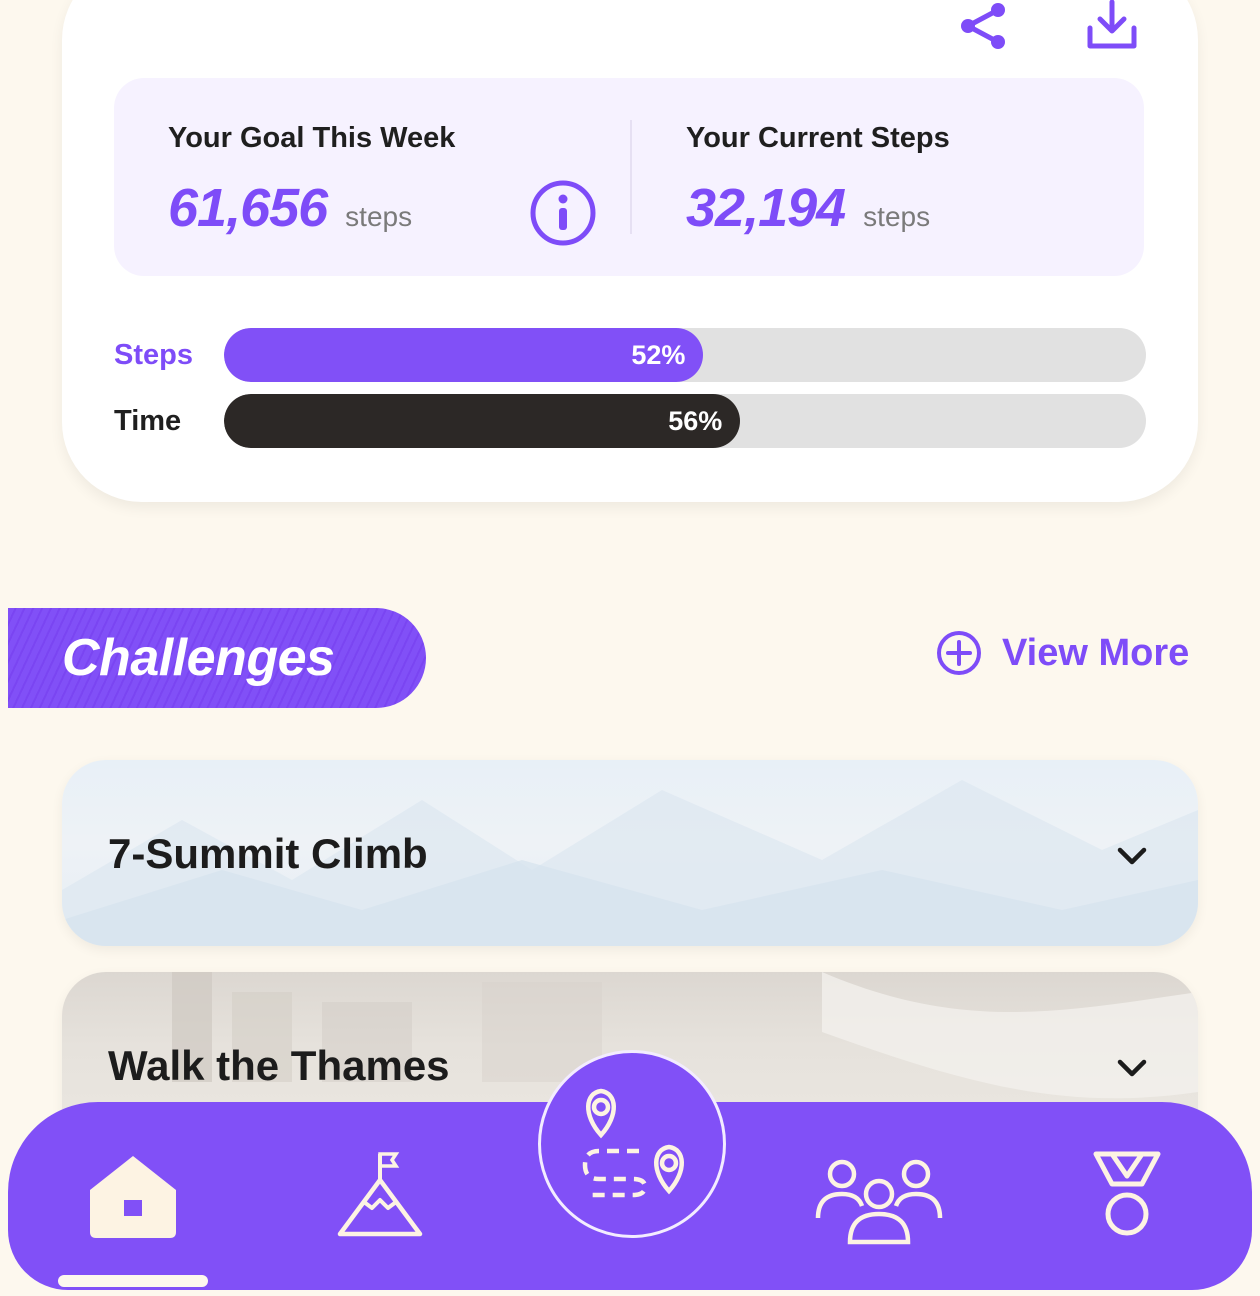  I want to click on route-button, so click(632, 1144).